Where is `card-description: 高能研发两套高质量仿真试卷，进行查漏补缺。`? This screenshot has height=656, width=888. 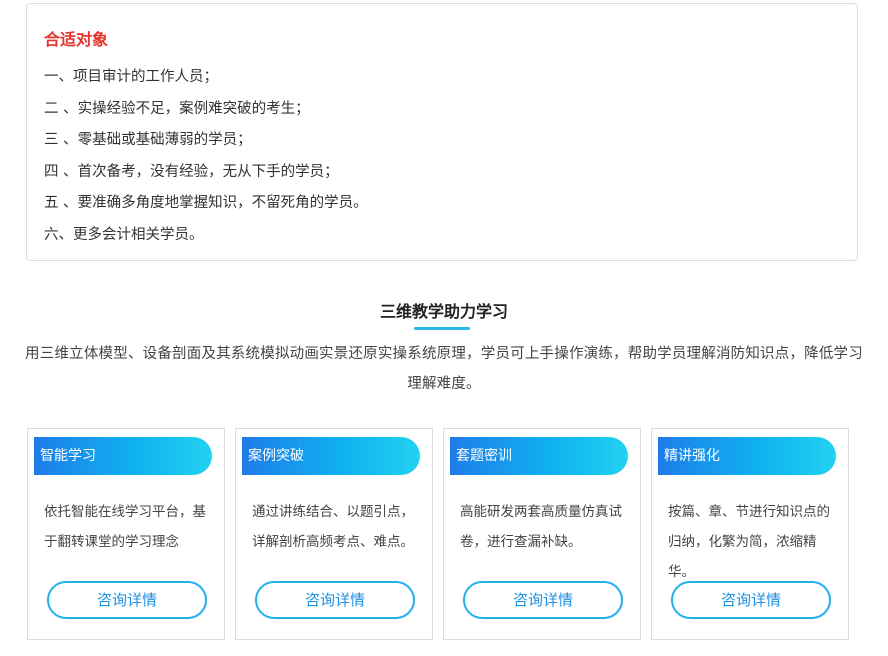
card-description: 高能研发两套高质量仿真试卷，进行查漏补缺。 is located at coordinates (541, 527).